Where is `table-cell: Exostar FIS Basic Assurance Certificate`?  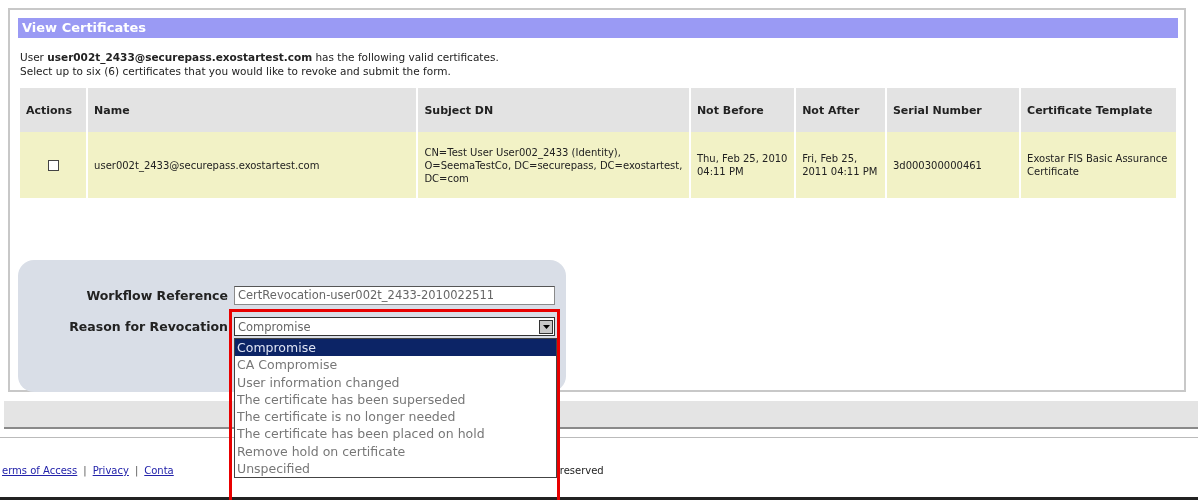 table-cell: Exostar FIS Basic Assurance Certificate is located at coordinates (1098, 165).